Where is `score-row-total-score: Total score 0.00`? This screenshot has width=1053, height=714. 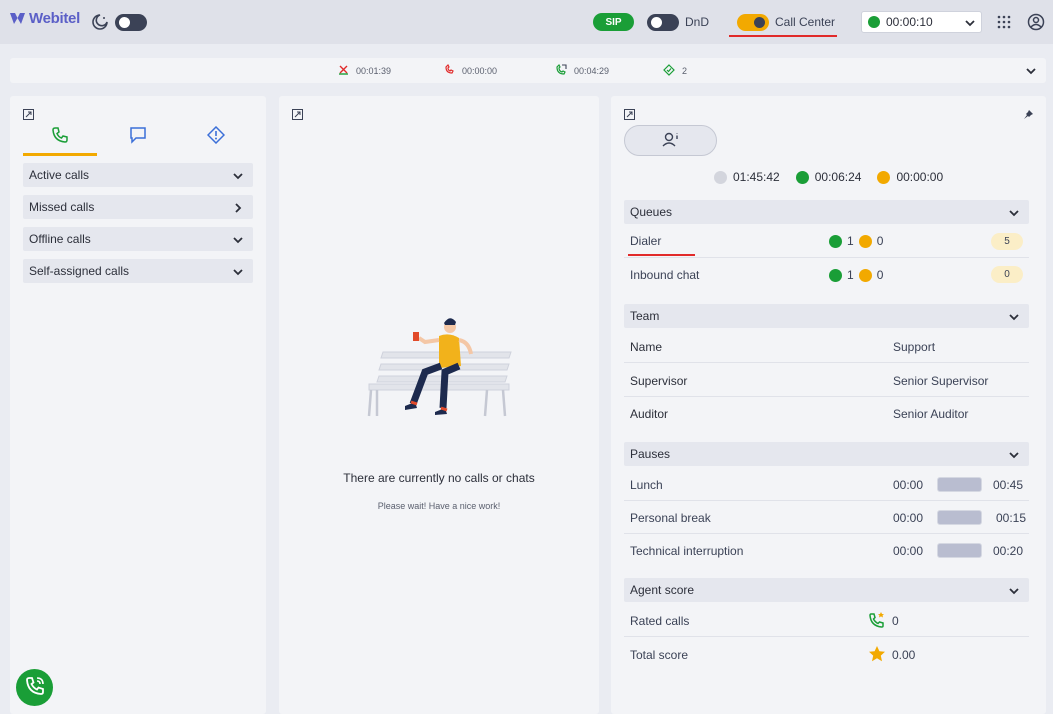 score-row-total-score: Total score 0.00 is located at coordinates (826, 653).